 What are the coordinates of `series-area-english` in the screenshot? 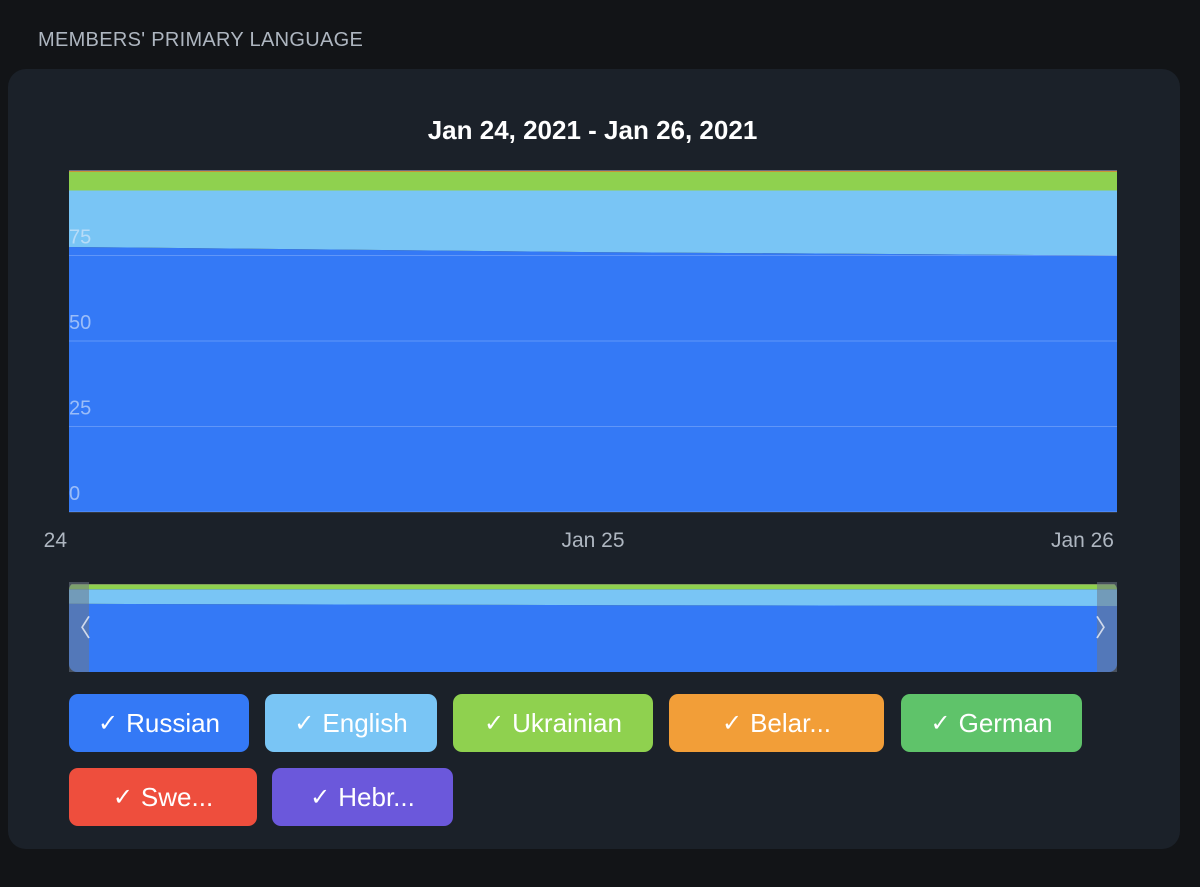 It's located at (593, 223).